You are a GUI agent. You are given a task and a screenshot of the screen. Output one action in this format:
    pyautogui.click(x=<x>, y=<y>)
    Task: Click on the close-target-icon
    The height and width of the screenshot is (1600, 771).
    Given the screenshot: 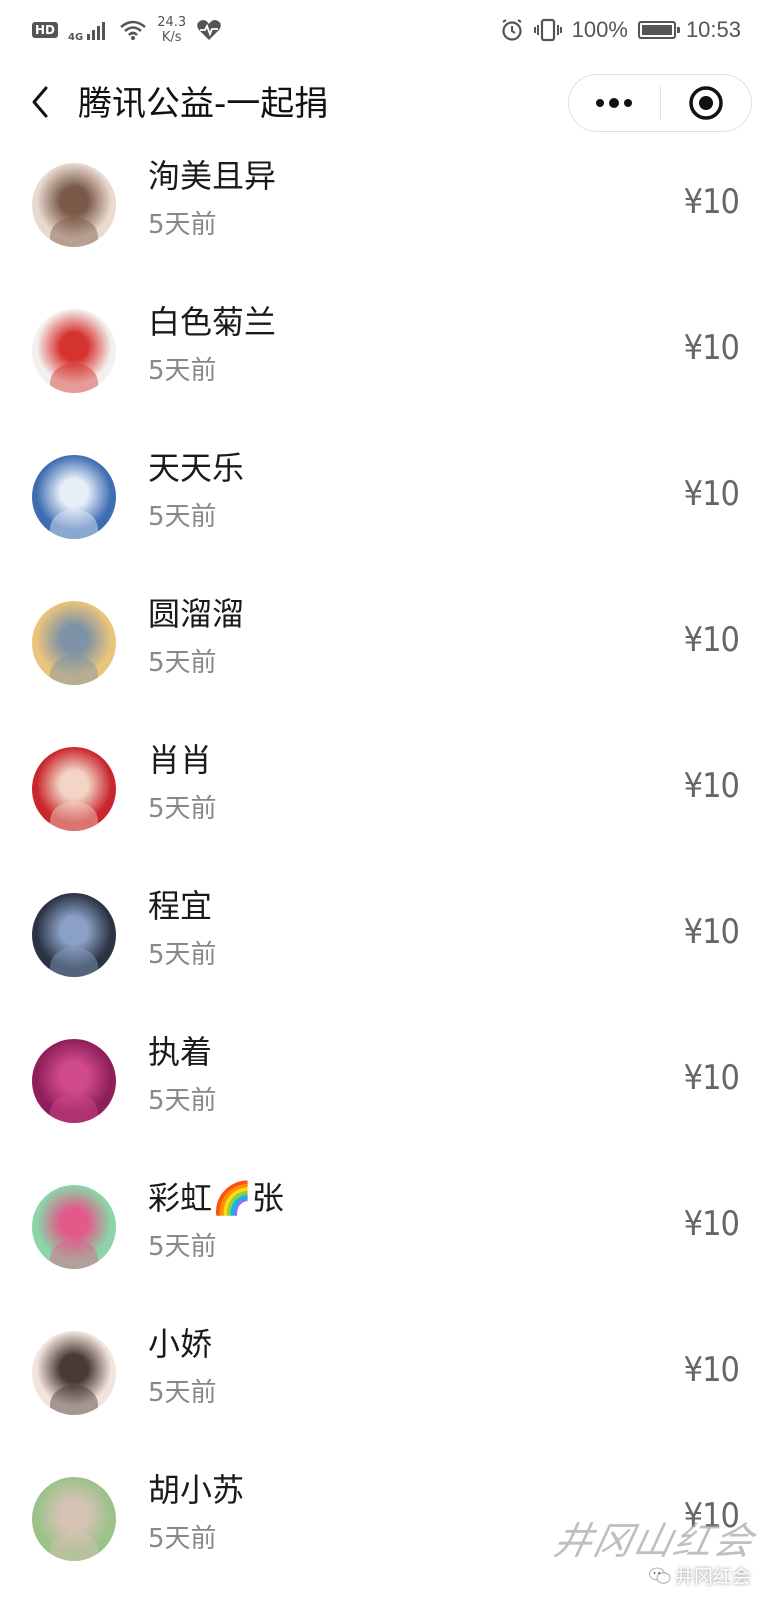 What is the action you would take?
    pyautogui.click(x=706, y=103)
    